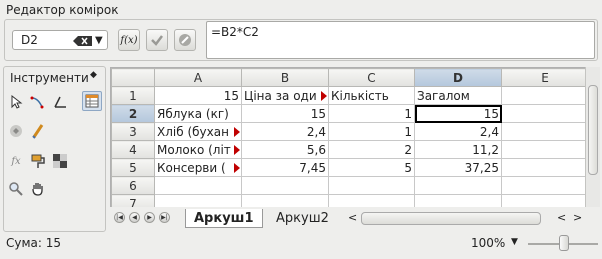  I want to click on table-row: 7, so click(350, 200).